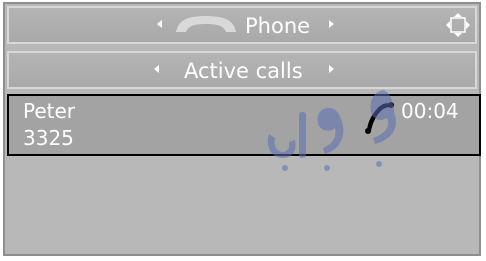  What do you see at coordinates (278, 26) in the screenshot?
I see `page-title: Phone` at bounding box center [278, 26].